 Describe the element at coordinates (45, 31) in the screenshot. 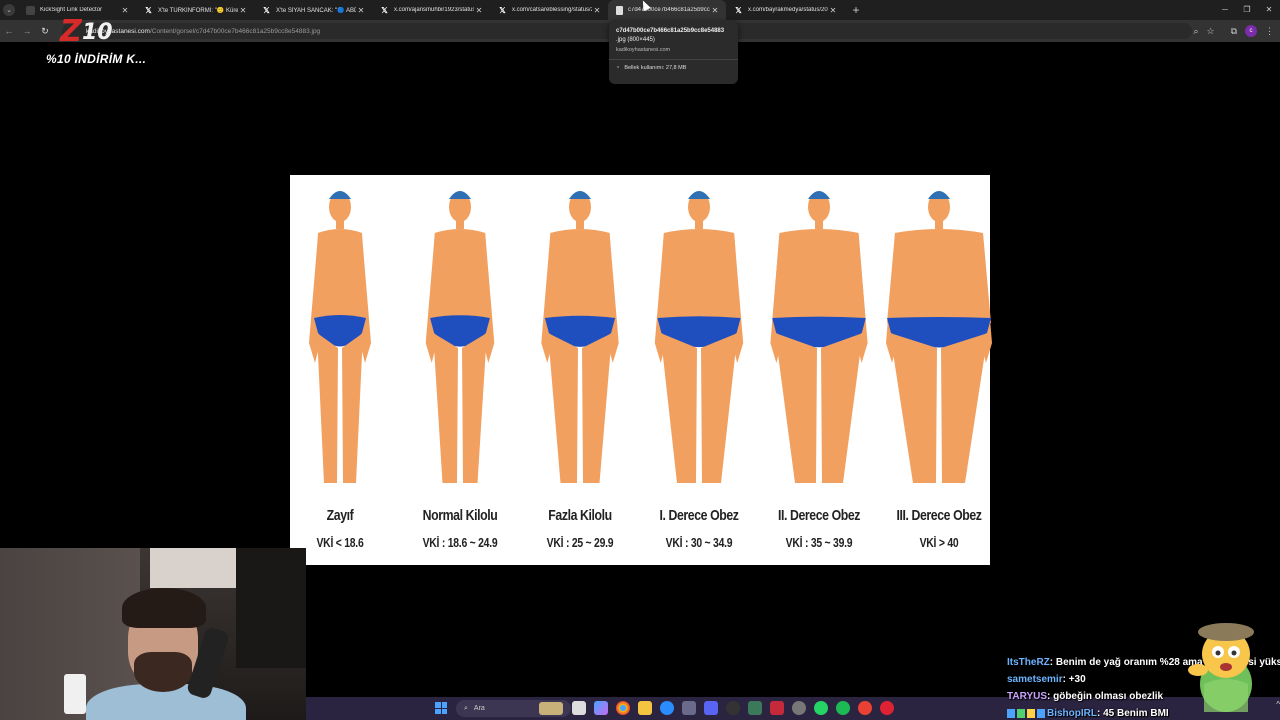

I see `reload-icon: ↻` at that location.